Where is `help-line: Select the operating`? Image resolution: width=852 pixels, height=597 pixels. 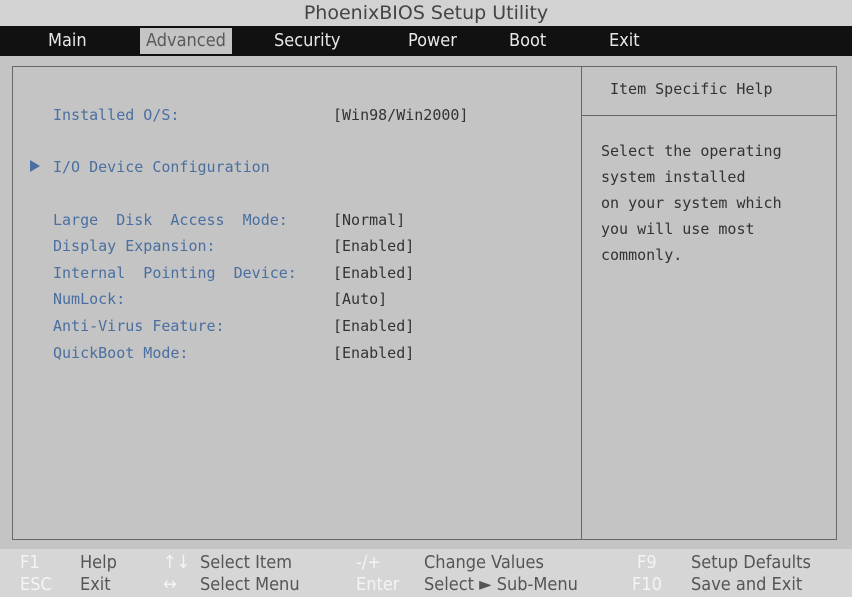
help-line: Select the operating is located at coordinates (691, 151).